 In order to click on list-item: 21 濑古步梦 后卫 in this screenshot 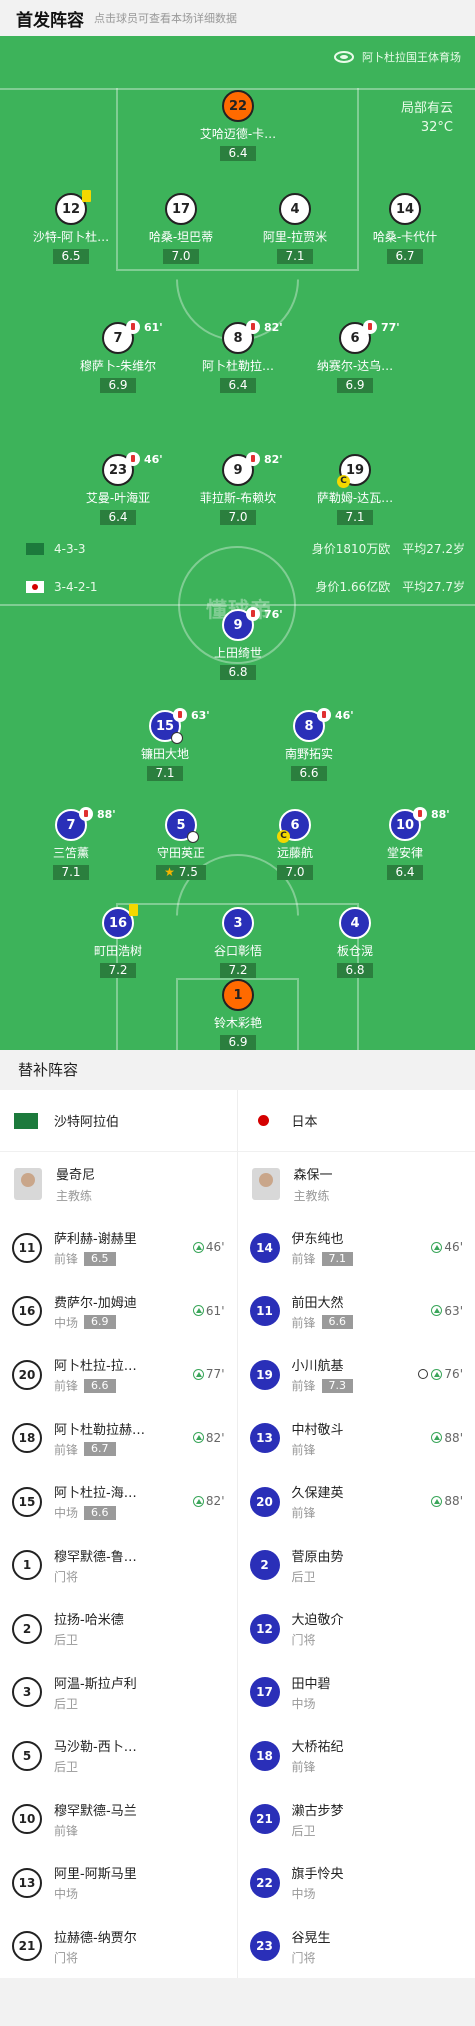, I will do `click(356, 1820)`.